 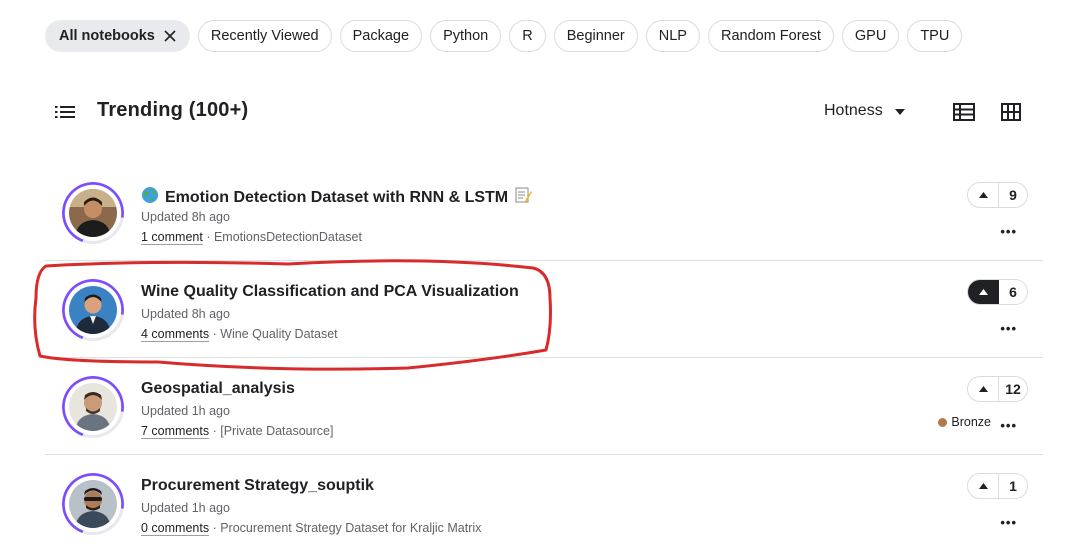 I want to click on sort-dropdown: Hotness, so click(x=864, y=111).